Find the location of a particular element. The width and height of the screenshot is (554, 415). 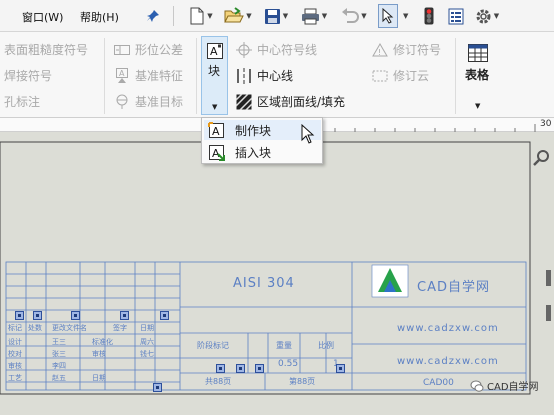

wechat-icon is located at coordinates (477, 386).